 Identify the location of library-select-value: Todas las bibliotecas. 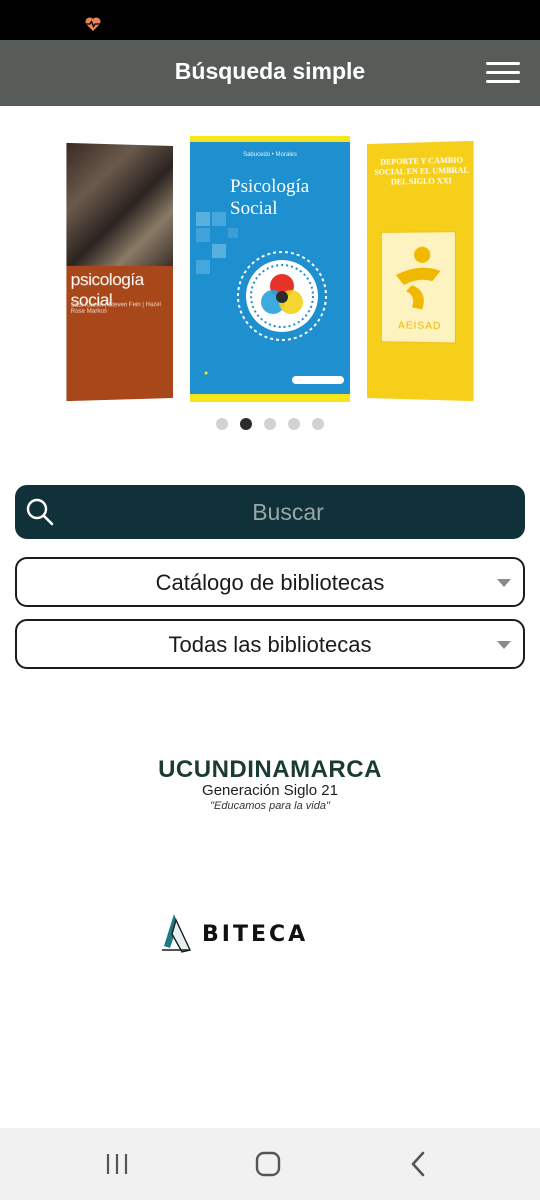
(270, 644).